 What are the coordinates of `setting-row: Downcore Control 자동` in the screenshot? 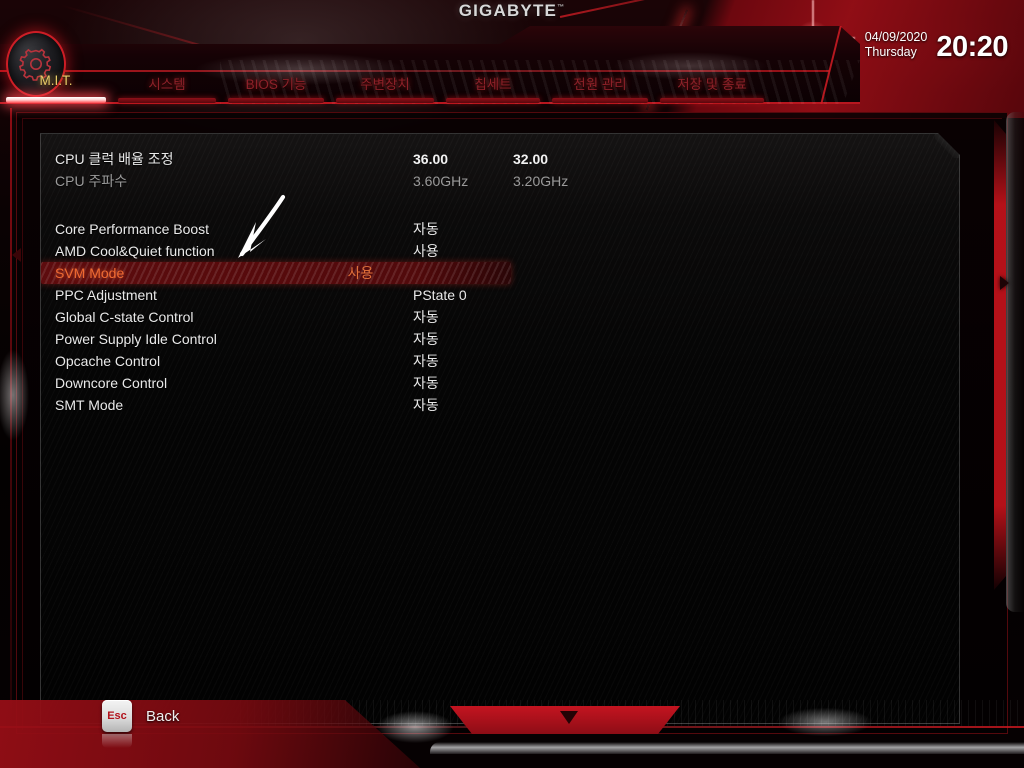 It's located at (500, 383).